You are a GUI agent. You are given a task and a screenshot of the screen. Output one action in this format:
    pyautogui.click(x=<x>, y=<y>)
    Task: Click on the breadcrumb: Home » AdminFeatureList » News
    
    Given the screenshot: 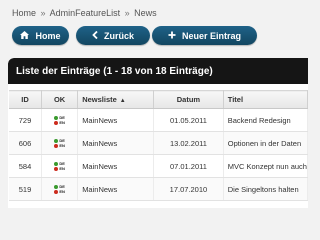 What is the action you would take?
    pyautogui.click(x=84, y=13)
    